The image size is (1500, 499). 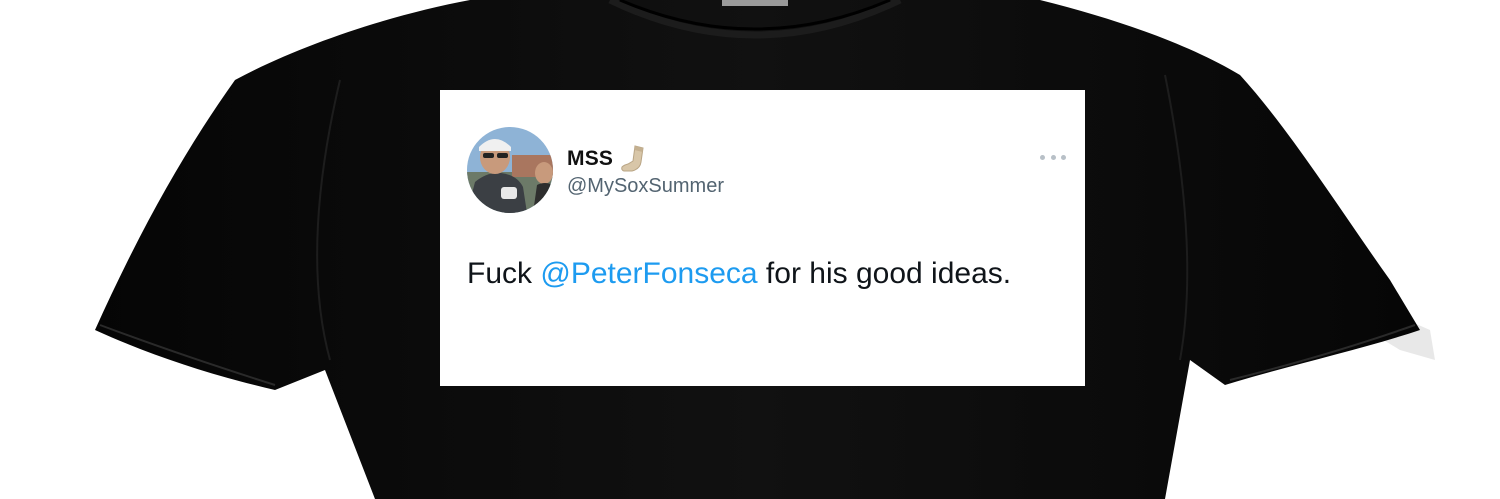 What do you see at coordinates (645, 186) in the screenshot?
I see `handle: @MySoxSummer` at bounding box center [645, 186].